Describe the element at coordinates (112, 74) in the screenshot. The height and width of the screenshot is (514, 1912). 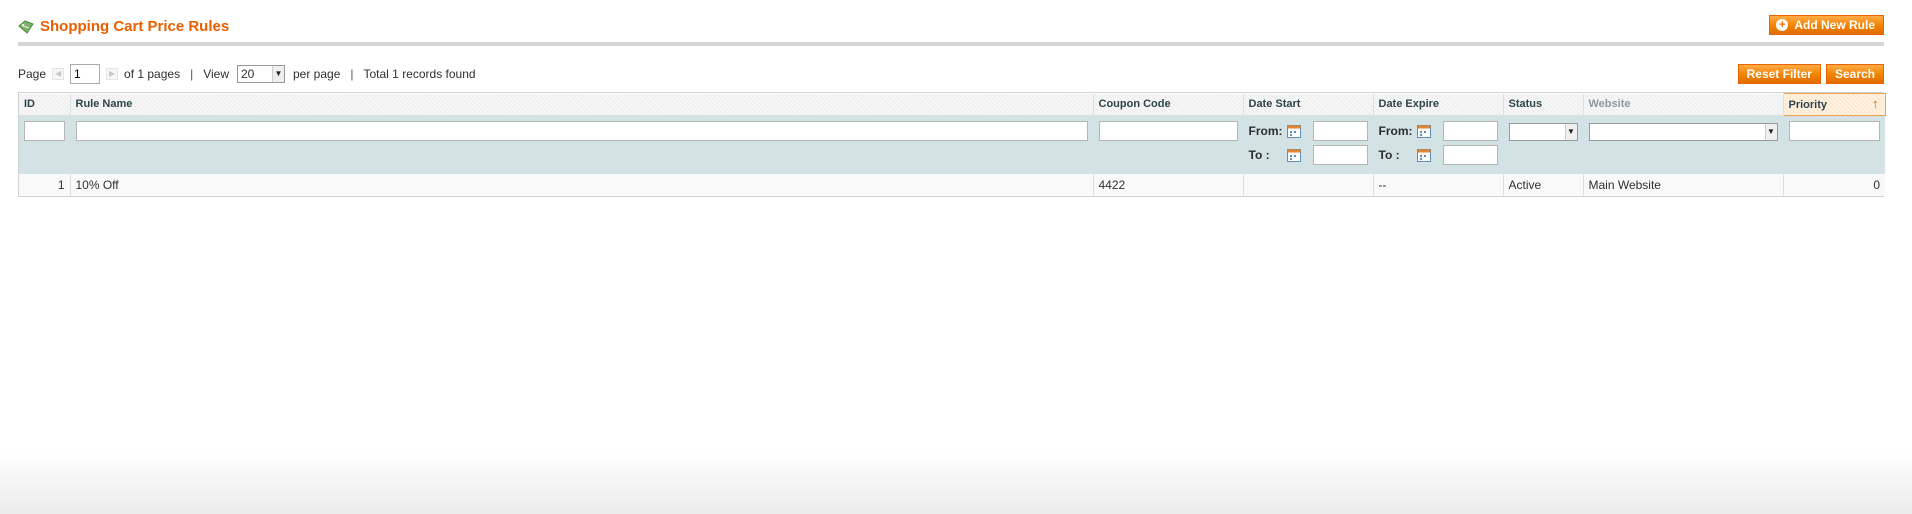
I see `next-page-icon: ▶` at that location.